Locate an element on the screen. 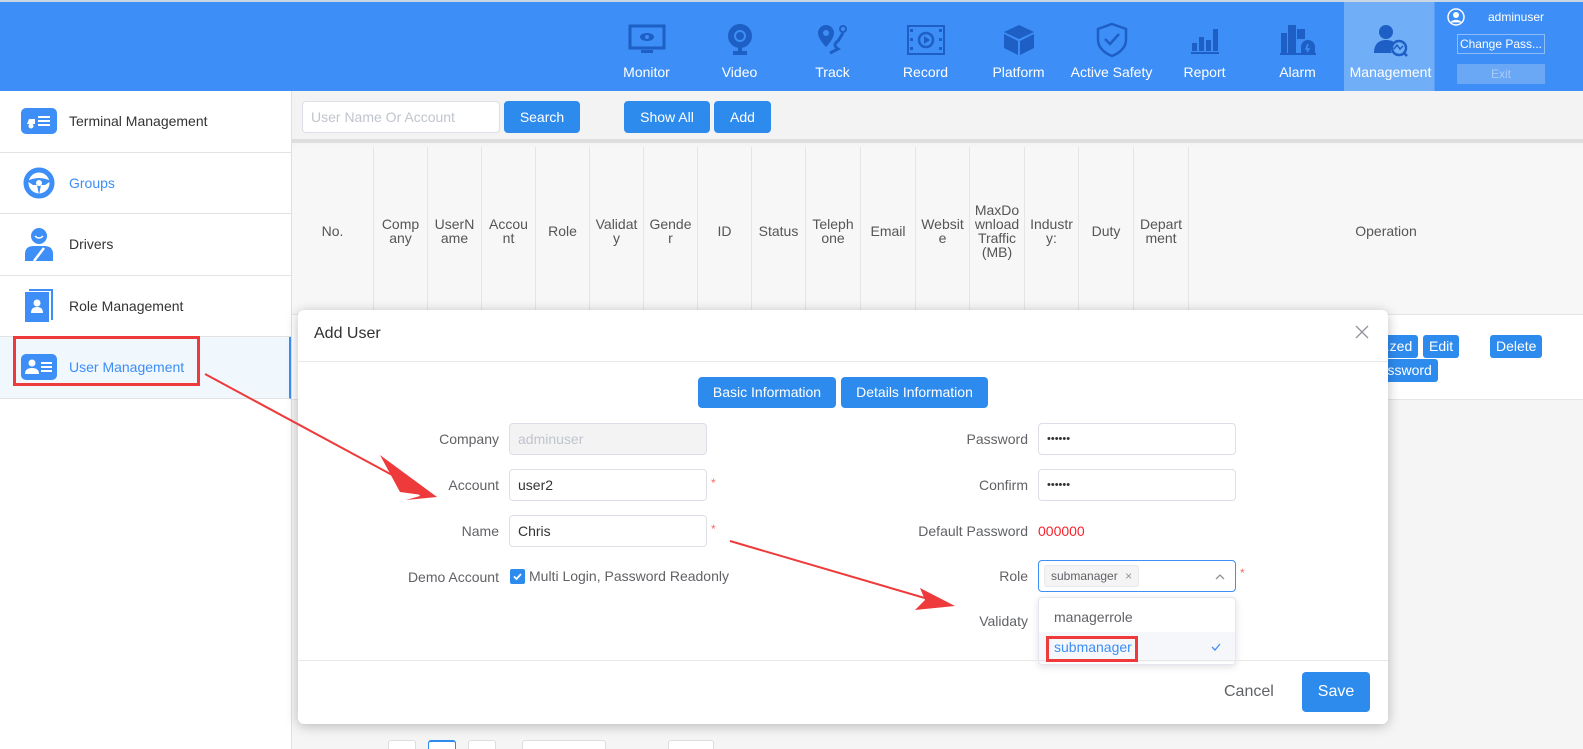 This screenshot has width=1583, height=749. column-header: Operation is located at coordinates (1385, 230).